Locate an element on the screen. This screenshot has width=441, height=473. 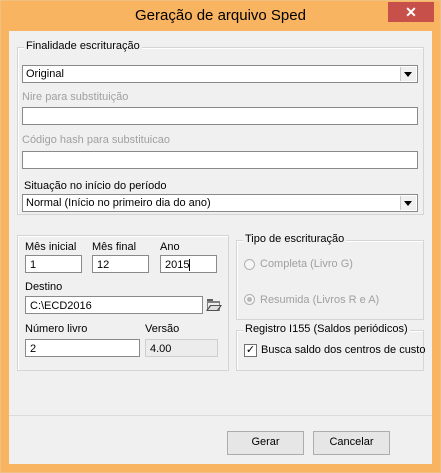
busca-saldo-label: Busca saldo dos centros de custo is located at coordinates (343, 350).